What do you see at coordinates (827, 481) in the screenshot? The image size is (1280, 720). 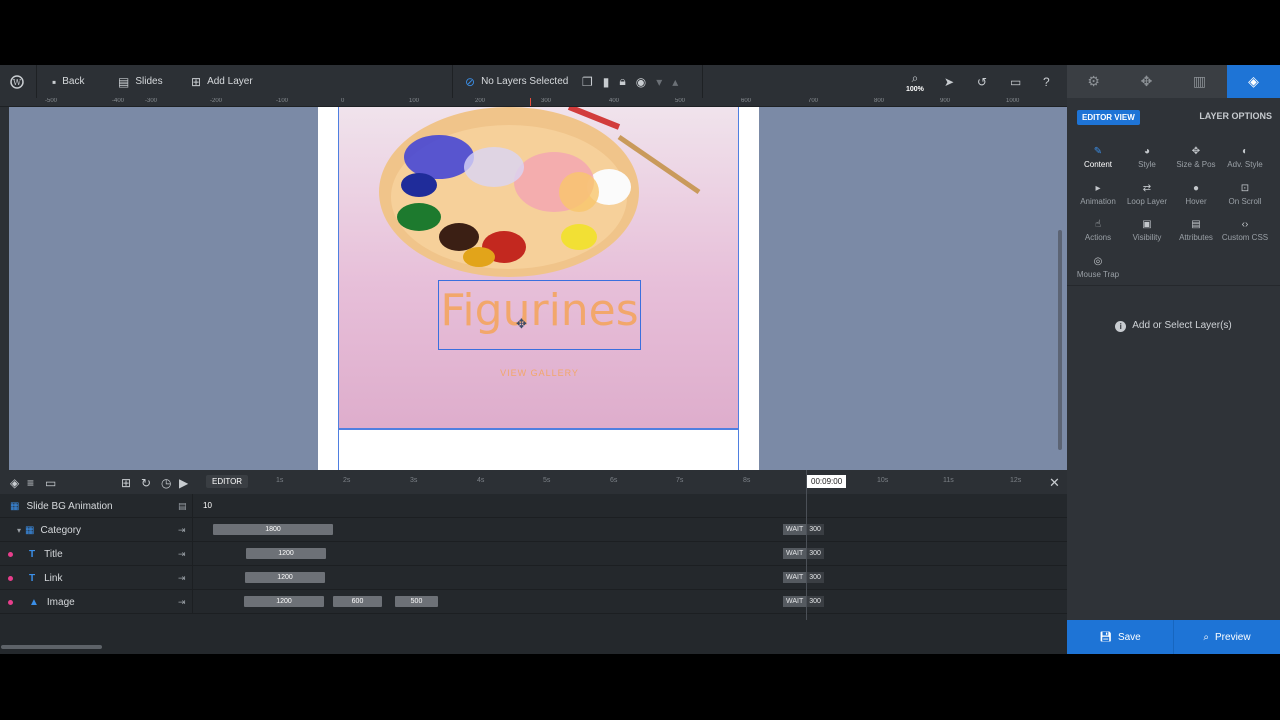 I see `current-time: 00:09:00` at bounding box center [827, 481].